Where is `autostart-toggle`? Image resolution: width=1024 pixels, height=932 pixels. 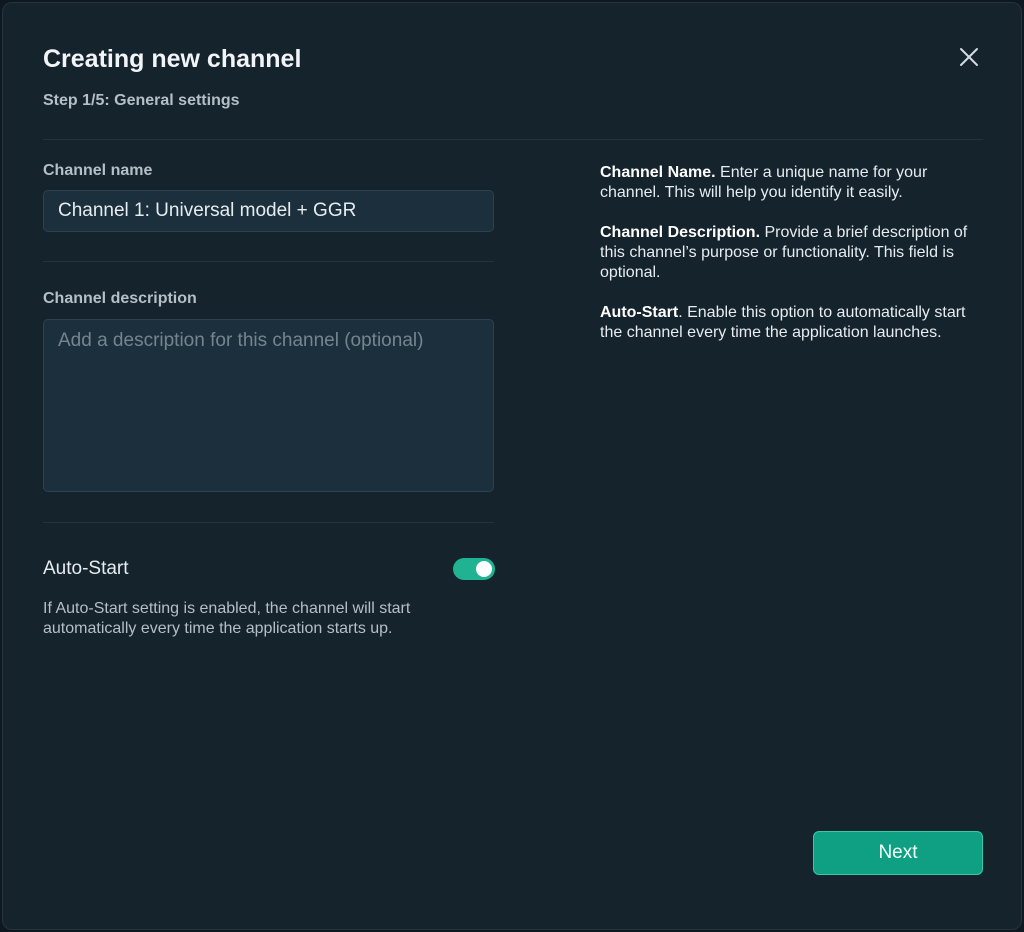 autostart-toggle is located at coordinates (474, 569).